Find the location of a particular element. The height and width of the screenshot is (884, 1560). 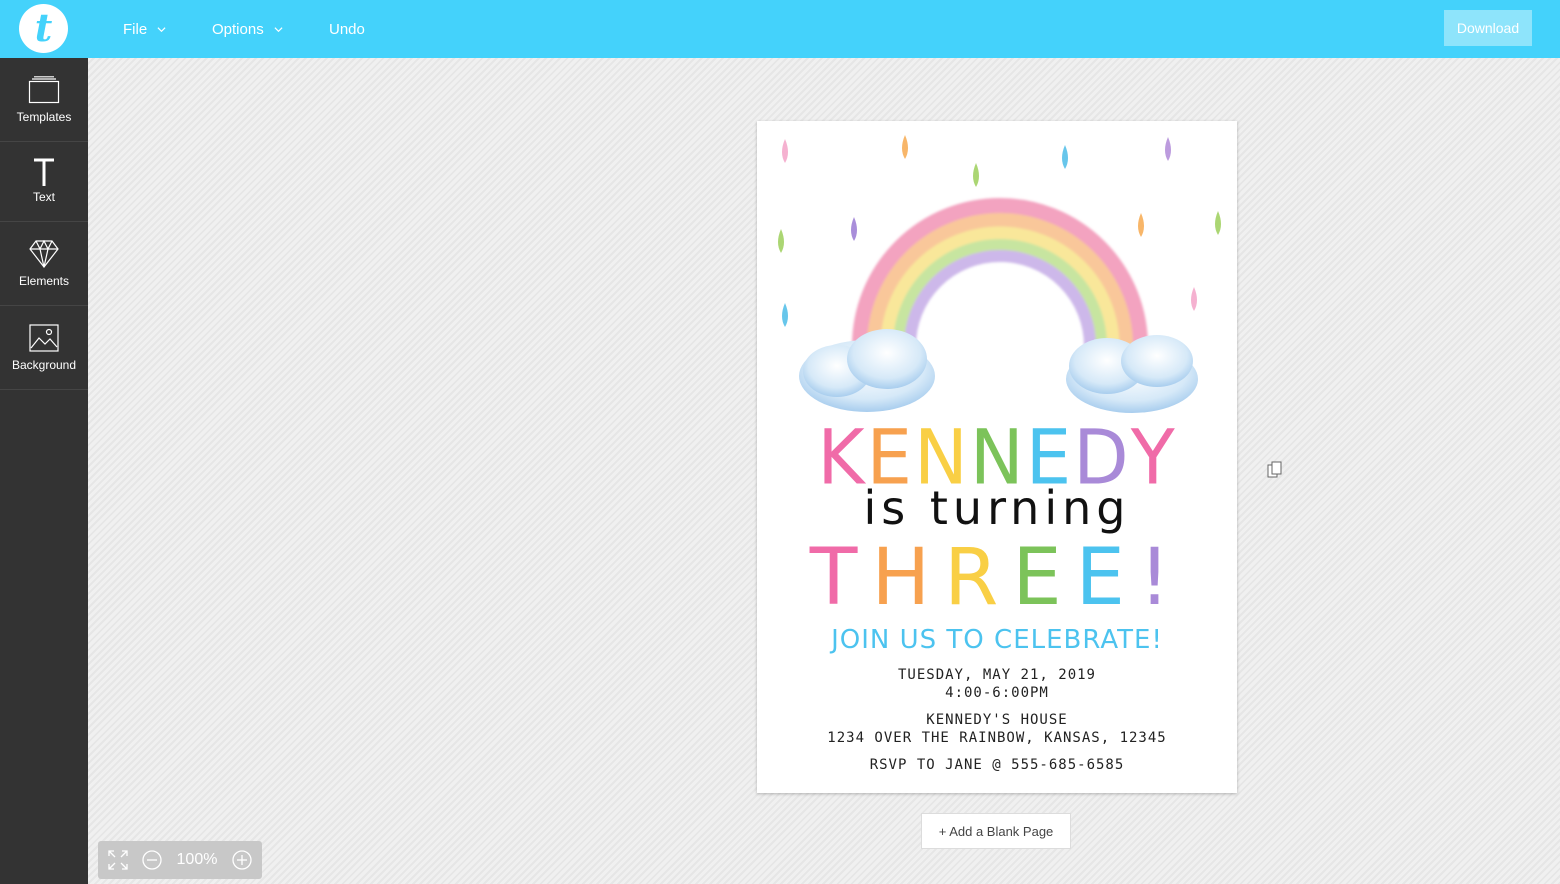

zoom-out-icon is located at coordinates (152, 860).